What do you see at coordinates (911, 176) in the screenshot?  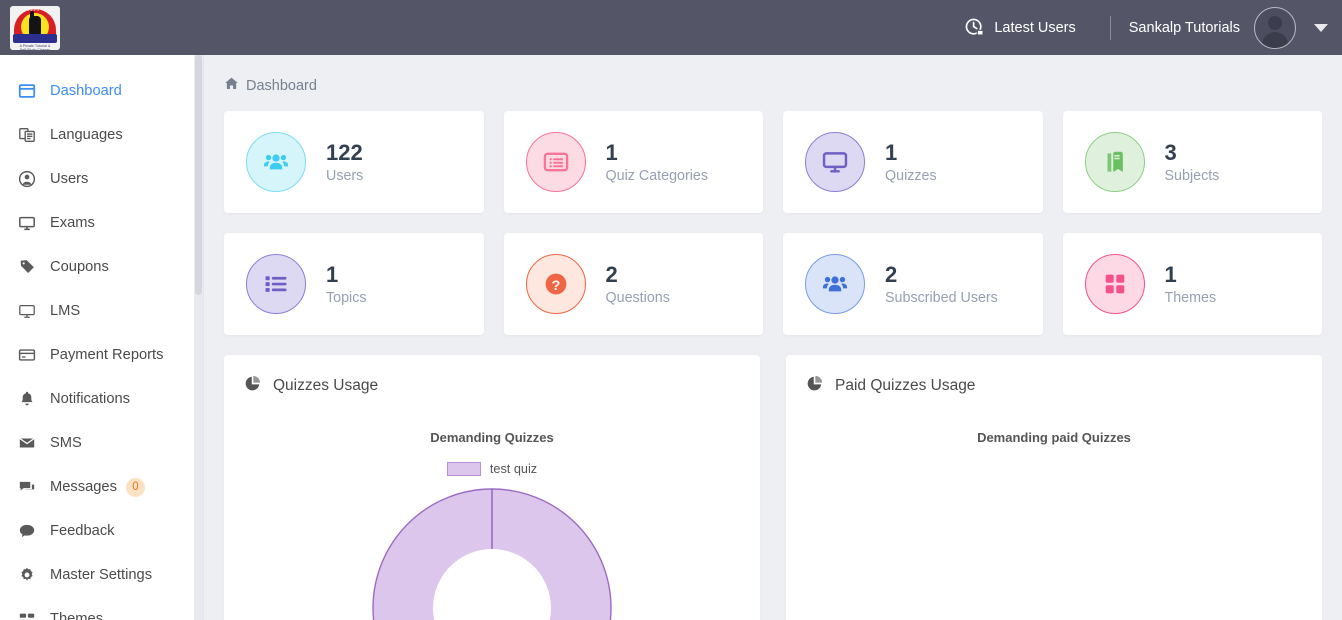 I see `stat-label: Quizzes` at bounding box center [911, 176].